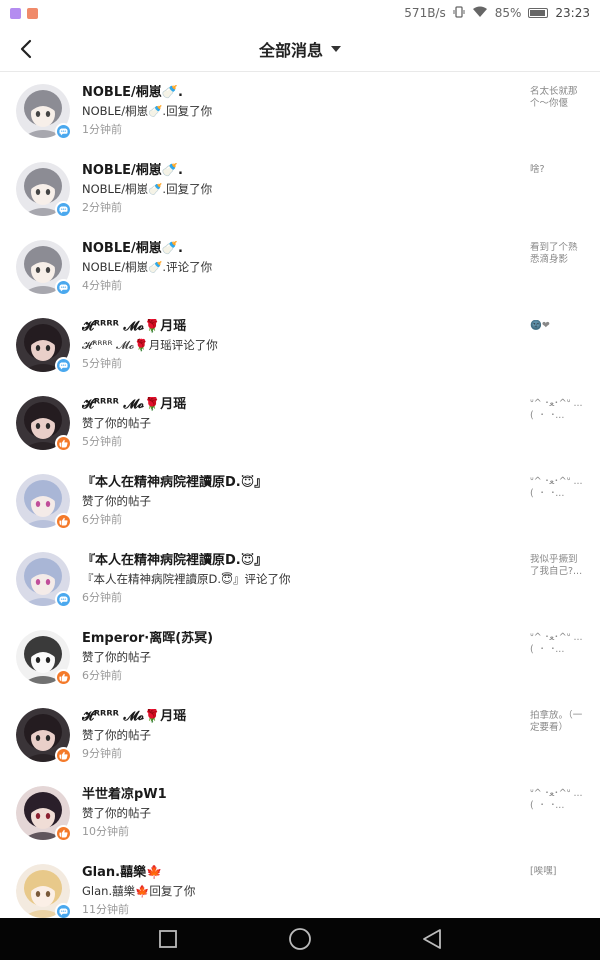  I want to click on network-speed: 571B/s, so click(425, 13).